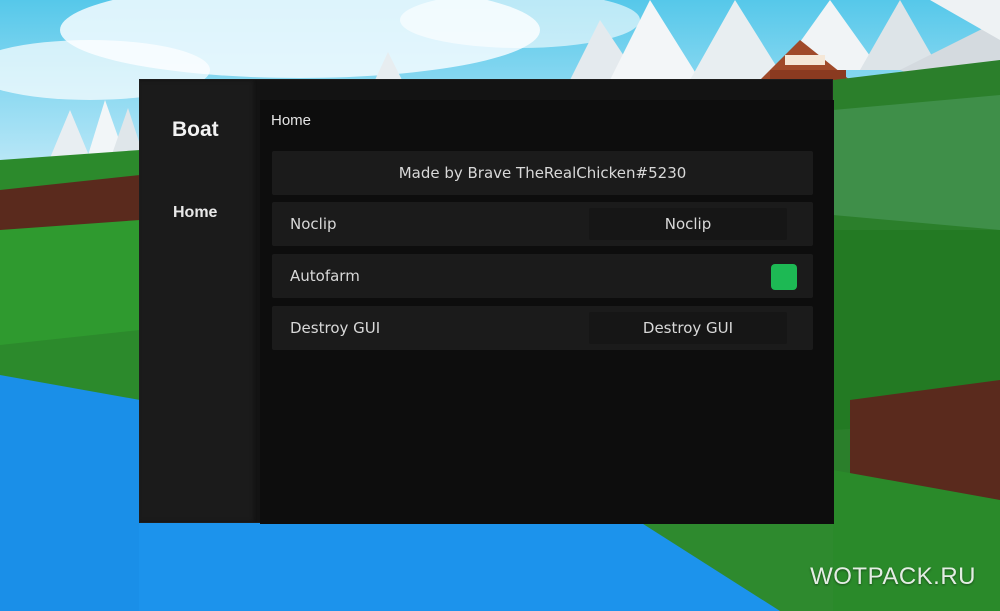  Describe the element at coordinates (198, 301) in the screenshot. I see `sidebar: Boat Home` at that location.